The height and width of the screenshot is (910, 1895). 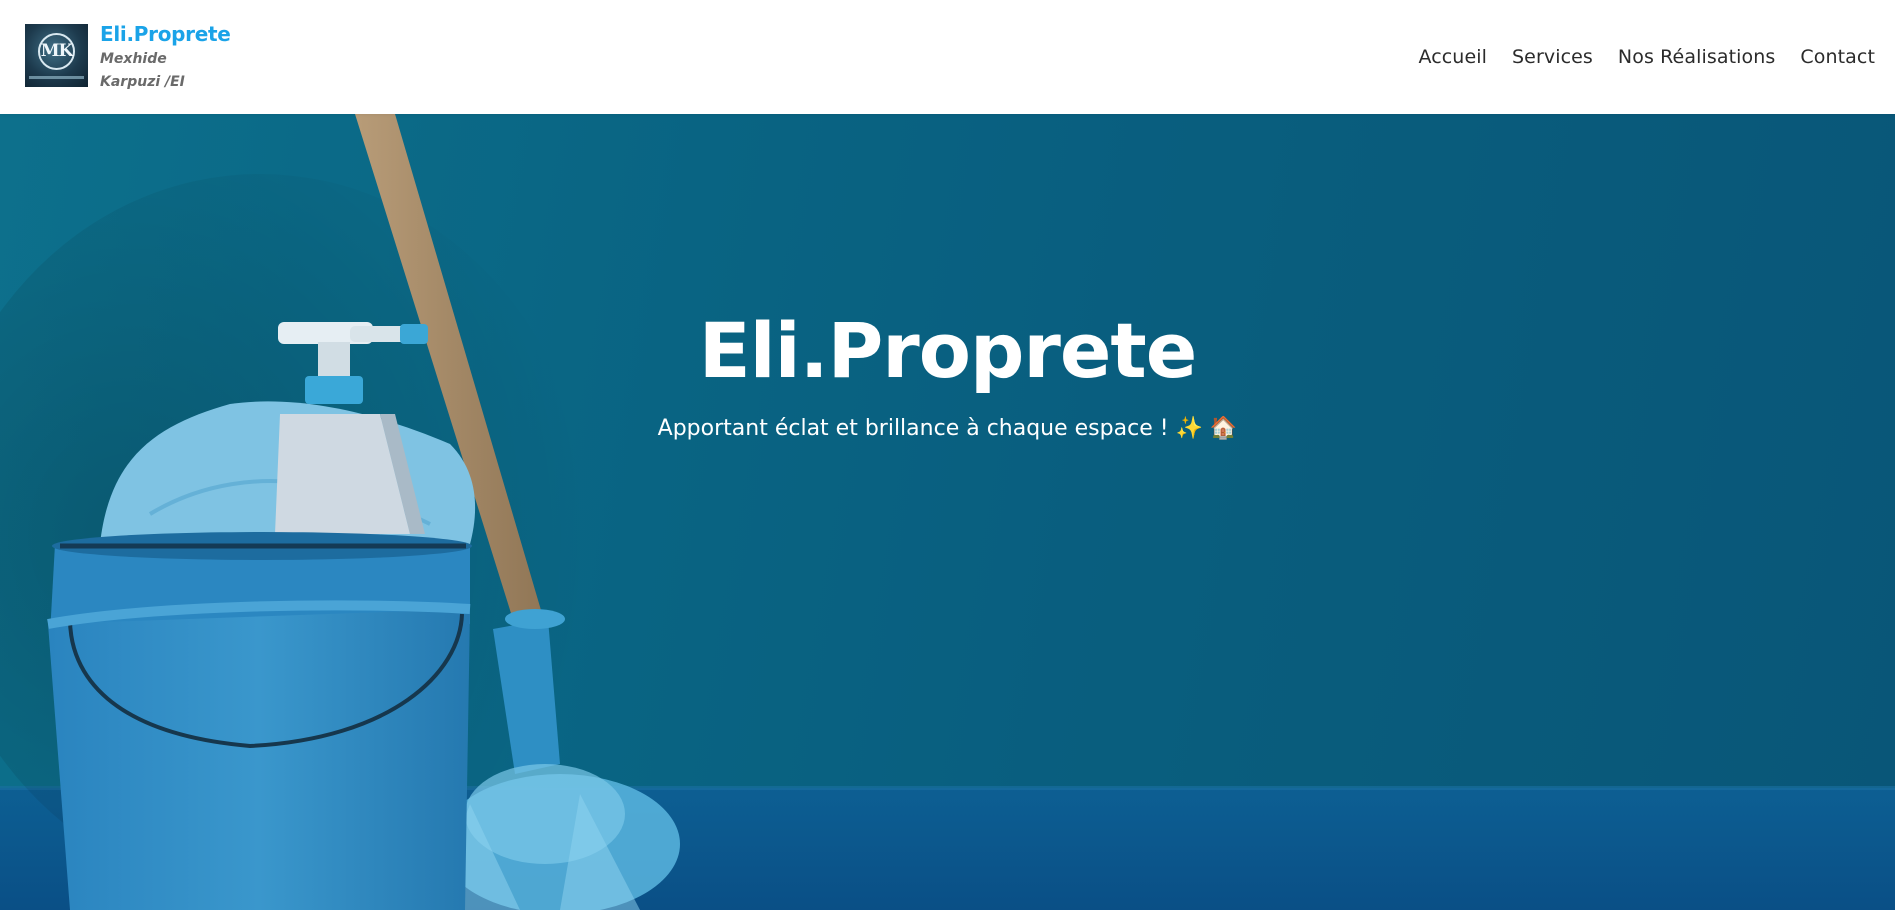 What do you see at coordinates (57, 51) in the screenshot?
I see `logo-monogram: MK` at bounding box center [57, 51].